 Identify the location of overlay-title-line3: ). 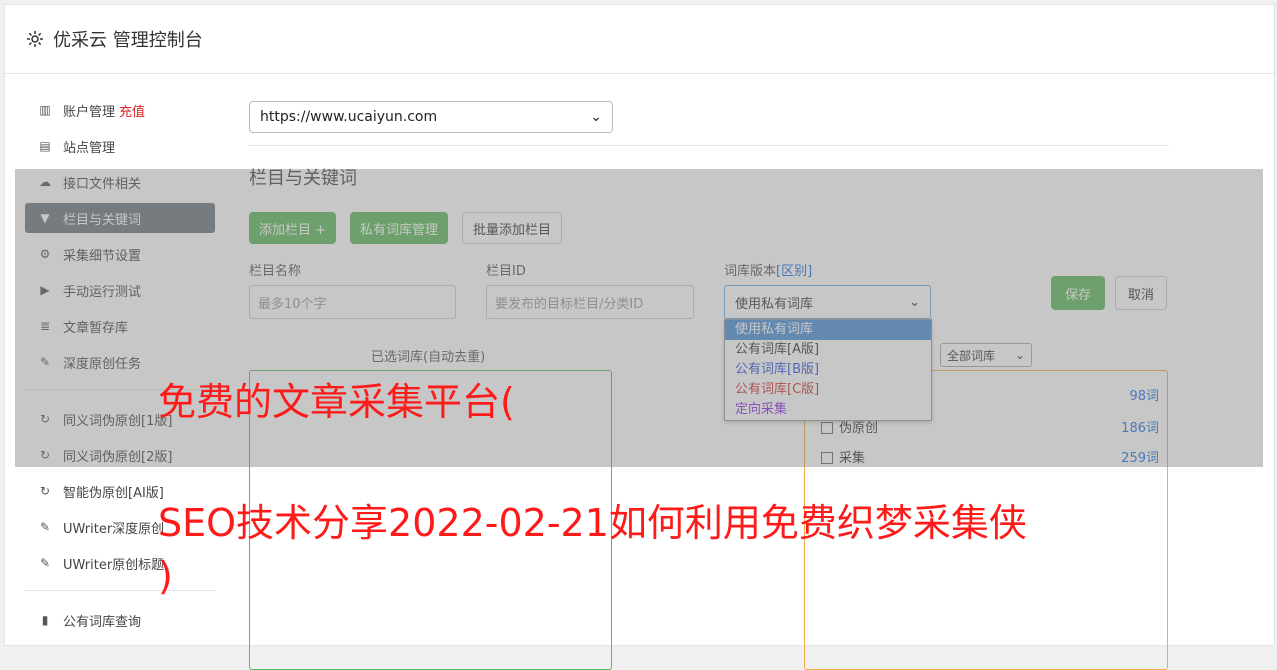
(165, 576).